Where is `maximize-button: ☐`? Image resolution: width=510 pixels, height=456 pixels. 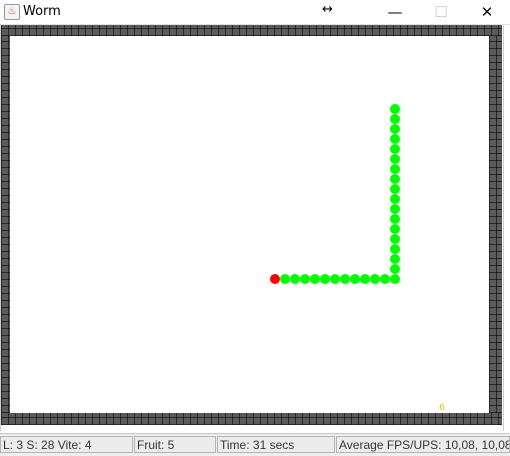 maximize-button: ☐ is located at coordinates (441, 12).